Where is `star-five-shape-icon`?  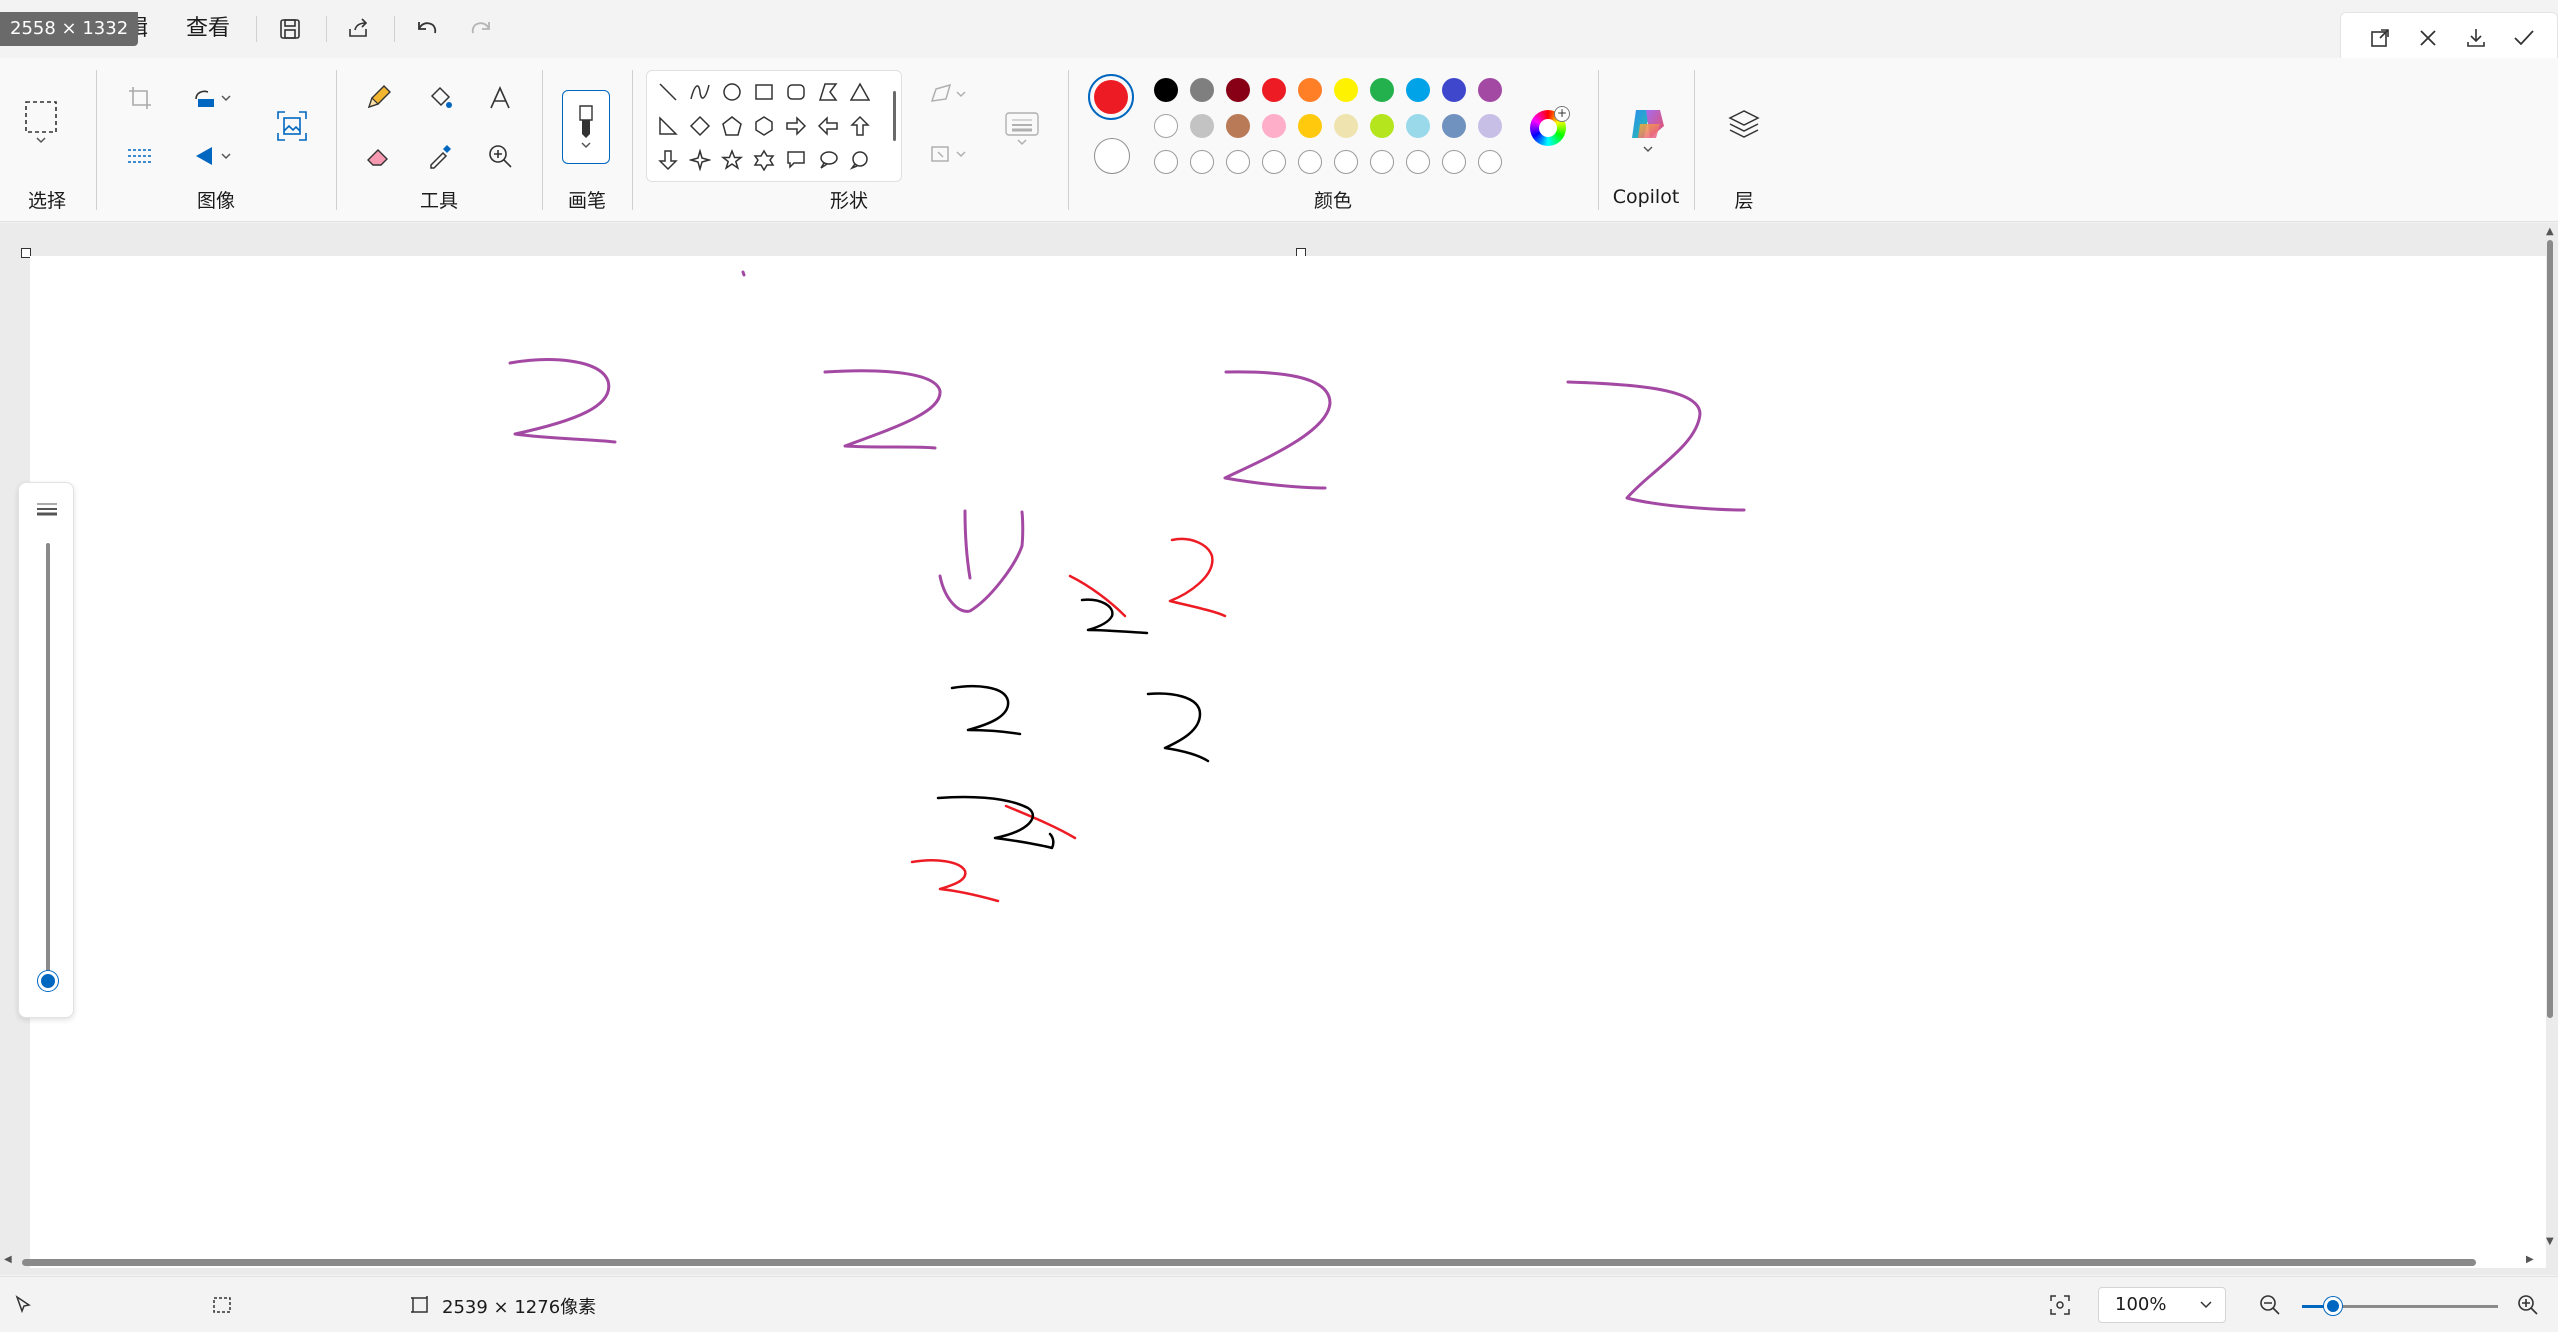
star-five-shape-icon is located at coordinates (732, 160).